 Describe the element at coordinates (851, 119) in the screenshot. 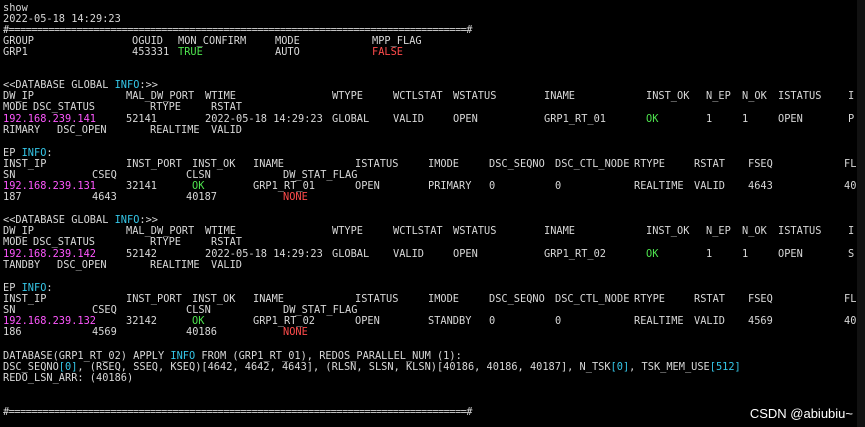

I see `wrapped-value: P` at that location.